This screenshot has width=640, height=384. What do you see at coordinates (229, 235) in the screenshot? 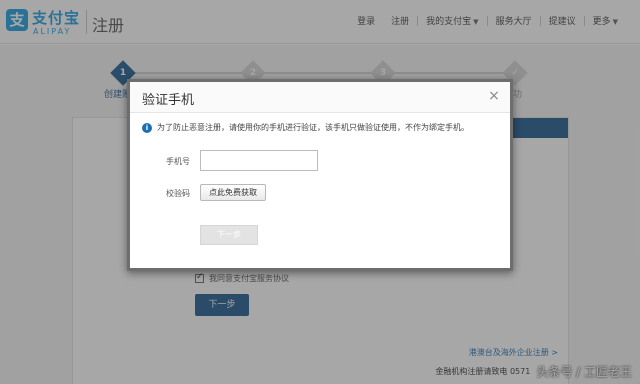
I see `next-step-button: 下一步` at bounding box center [229, 235].